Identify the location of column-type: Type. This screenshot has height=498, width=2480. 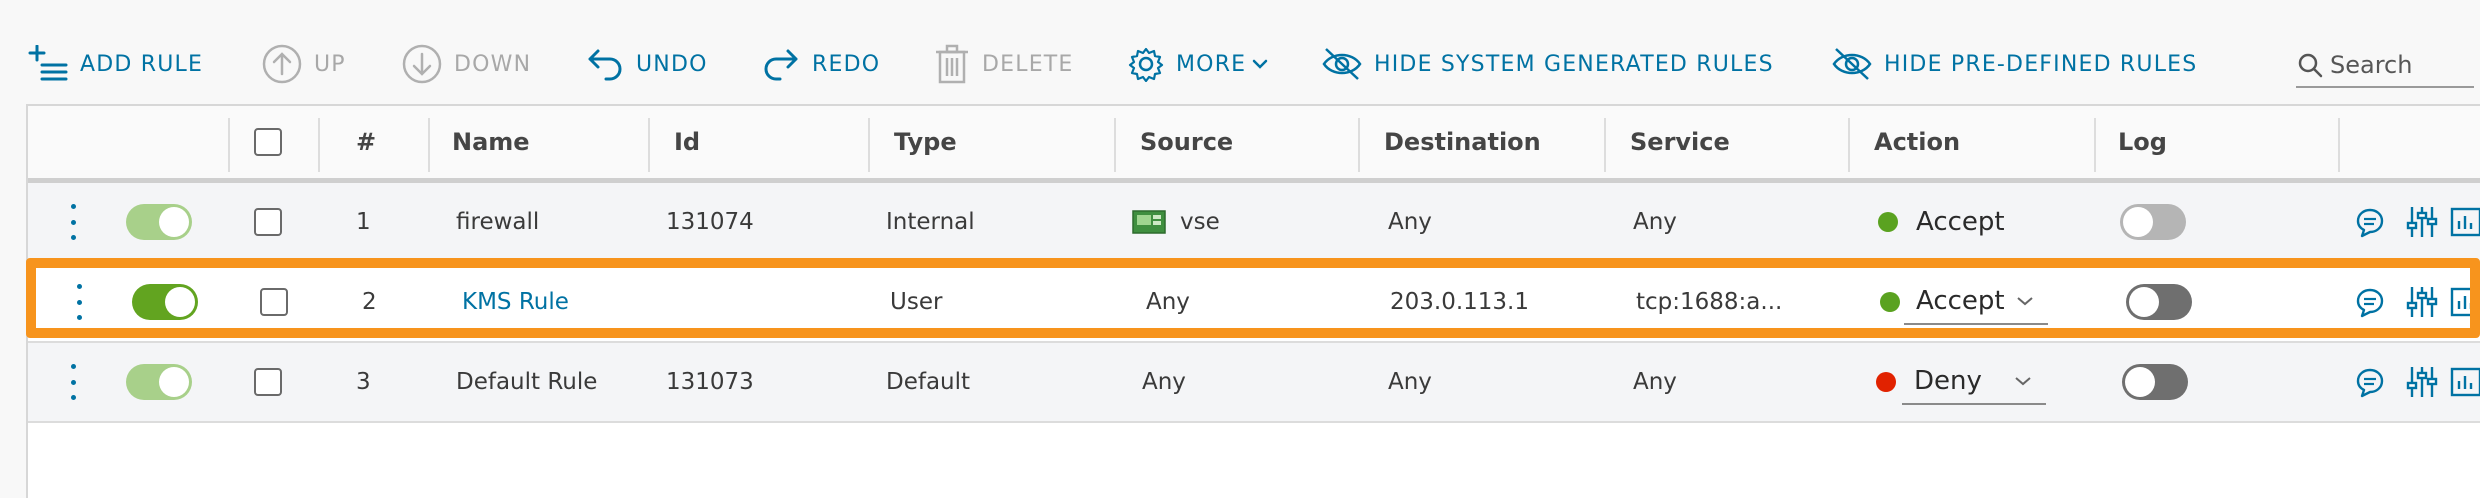
(925, 142).